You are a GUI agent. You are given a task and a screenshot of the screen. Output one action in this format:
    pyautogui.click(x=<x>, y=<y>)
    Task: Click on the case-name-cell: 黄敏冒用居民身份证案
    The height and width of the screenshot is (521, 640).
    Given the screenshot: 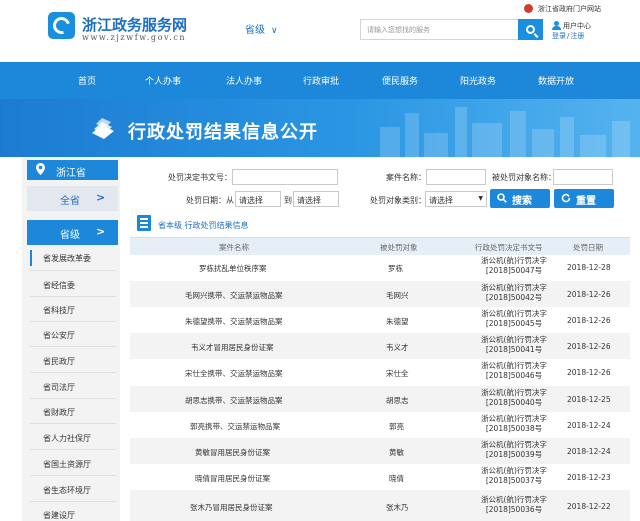 What is the action you would take?
    pyautogui.click(x=232, y=452)
    